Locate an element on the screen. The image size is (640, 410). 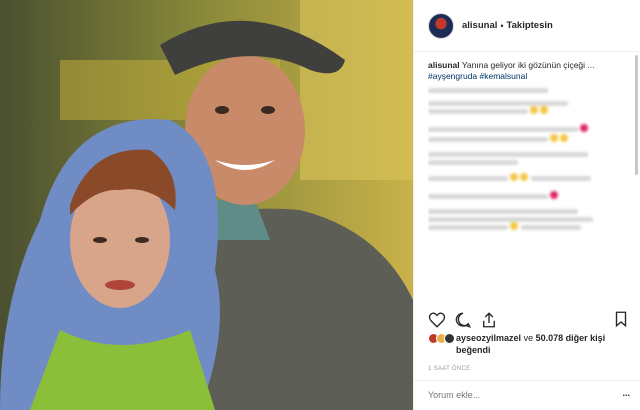
post-header: alisunal • Takiptesin is located at coordinates (527, 26).